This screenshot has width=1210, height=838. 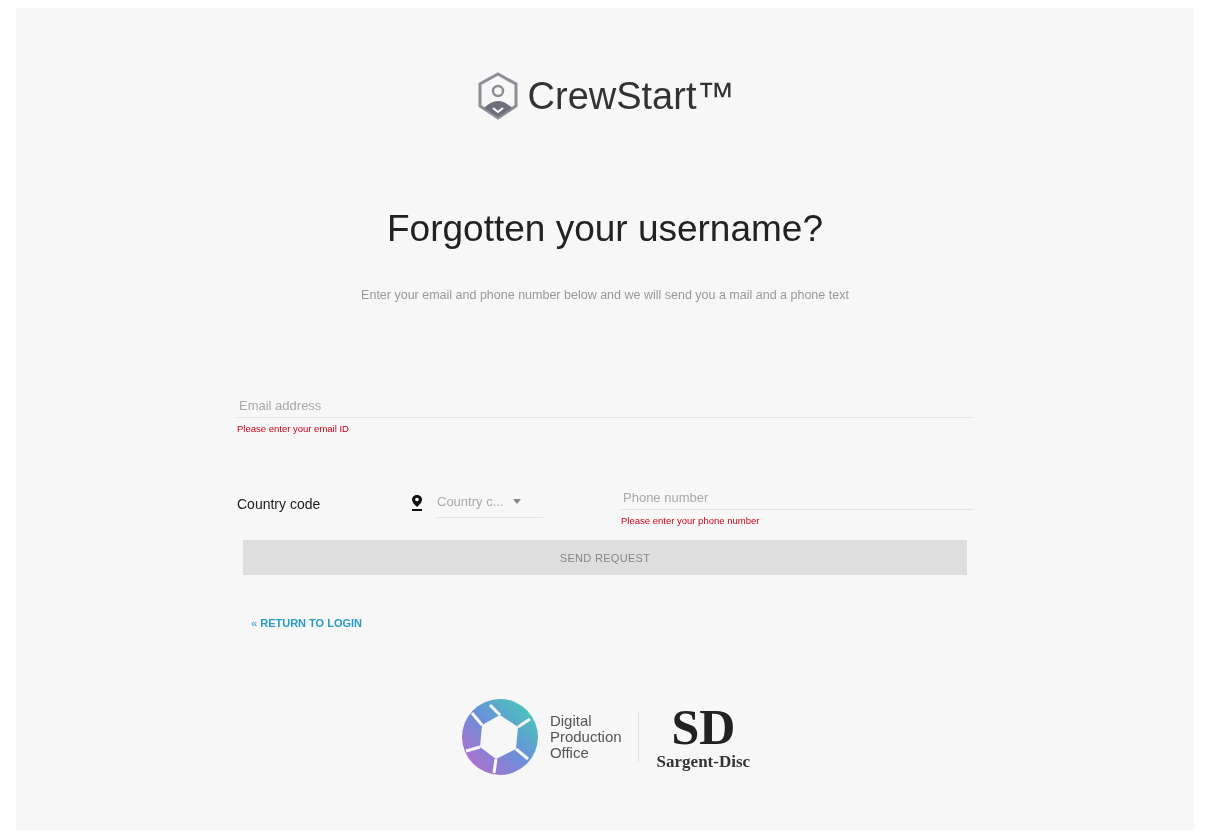 What do you see at coordinates (797, 498) in the screenshot?
I see `phone-field: Phone number` at bounding box center [797, 498].